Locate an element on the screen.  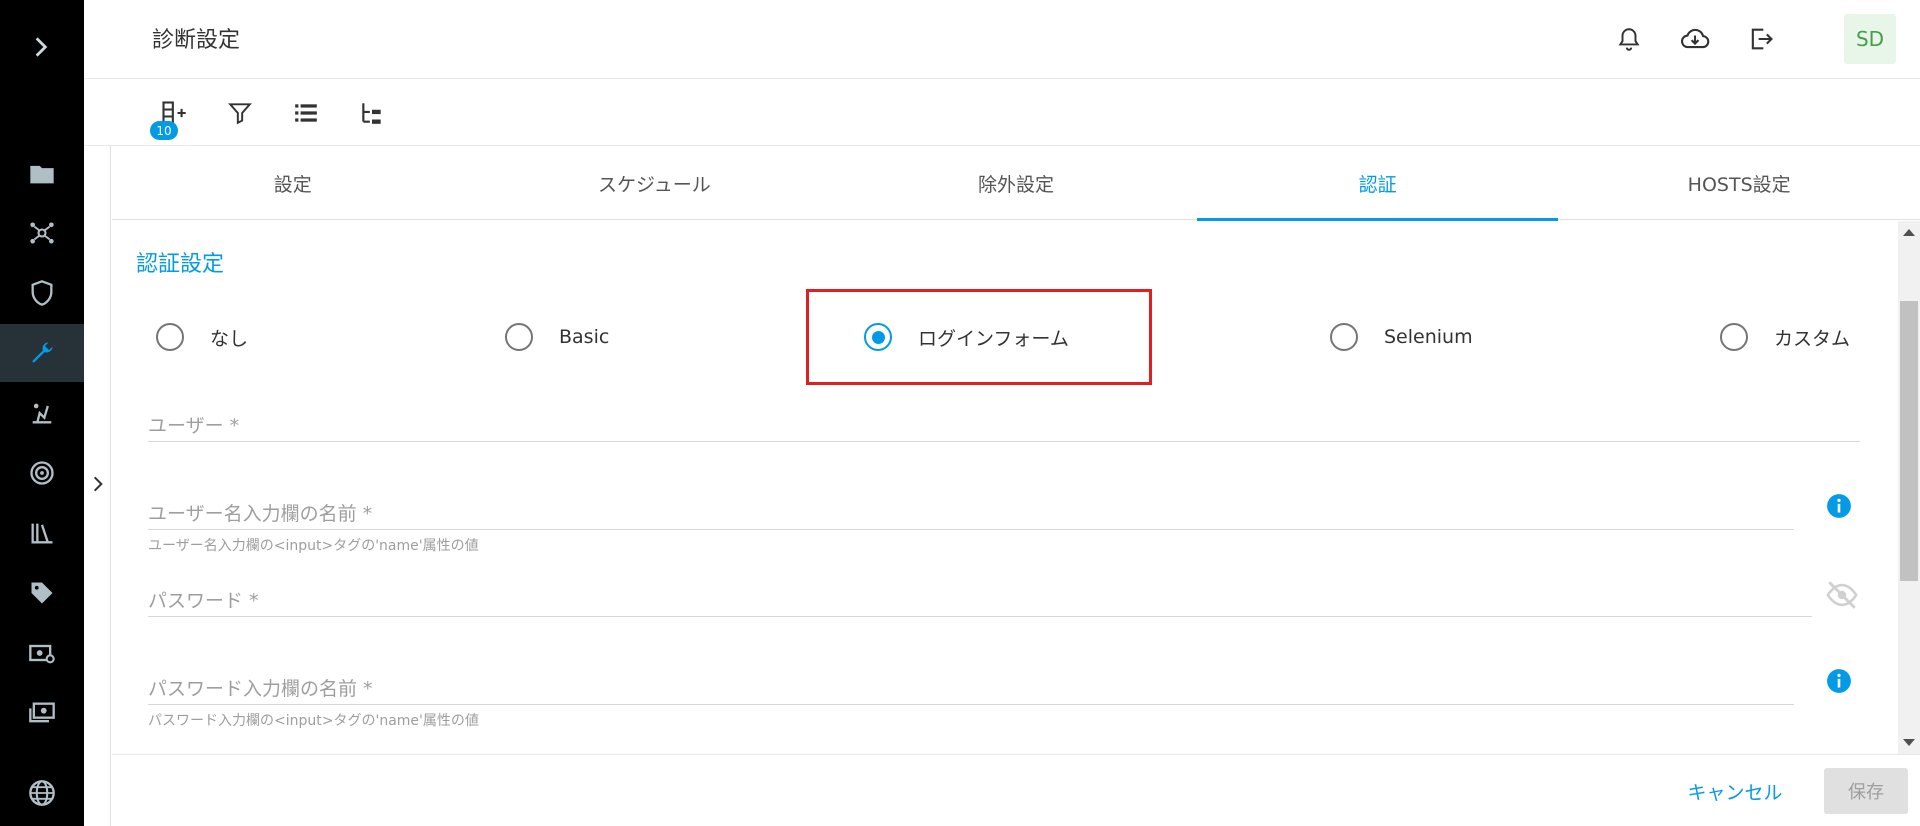
filter-icon is located at coordinates (240, 114).